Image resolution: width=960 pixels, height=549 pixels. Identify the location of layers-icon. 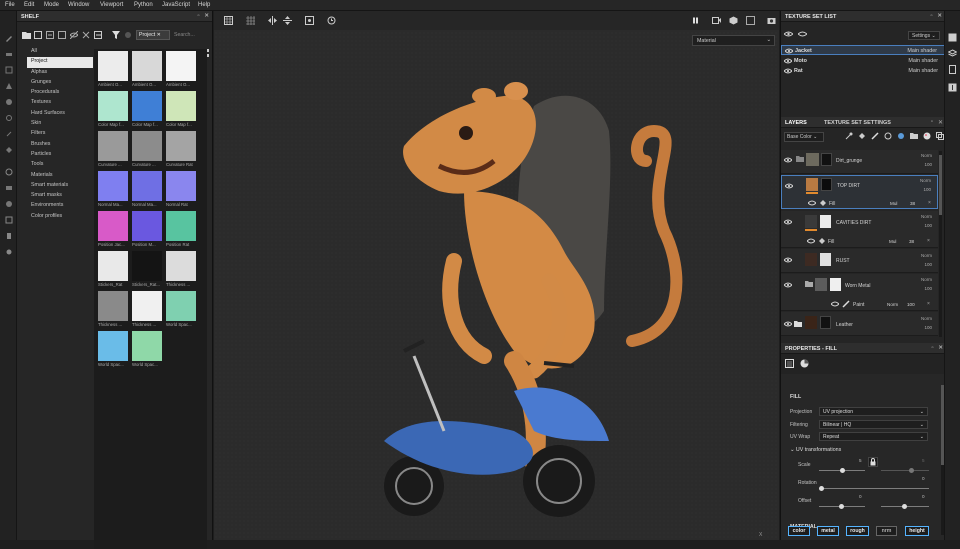
(952, 53).